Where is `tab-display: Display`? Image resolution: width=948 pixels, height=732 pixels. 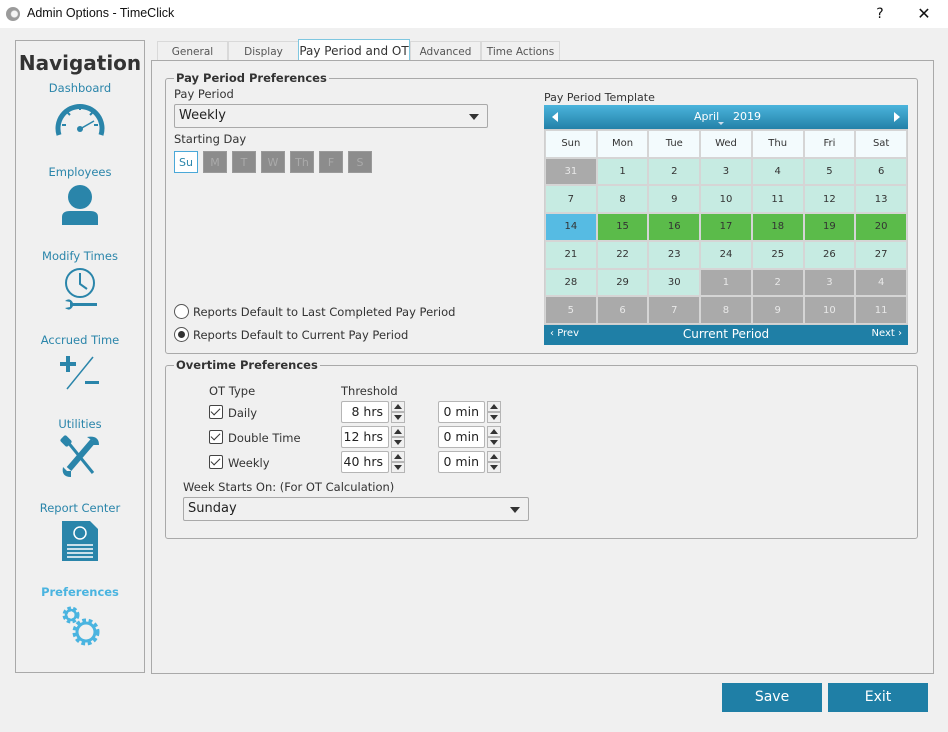 tab-display: Display is located at coordinates (263, 51).